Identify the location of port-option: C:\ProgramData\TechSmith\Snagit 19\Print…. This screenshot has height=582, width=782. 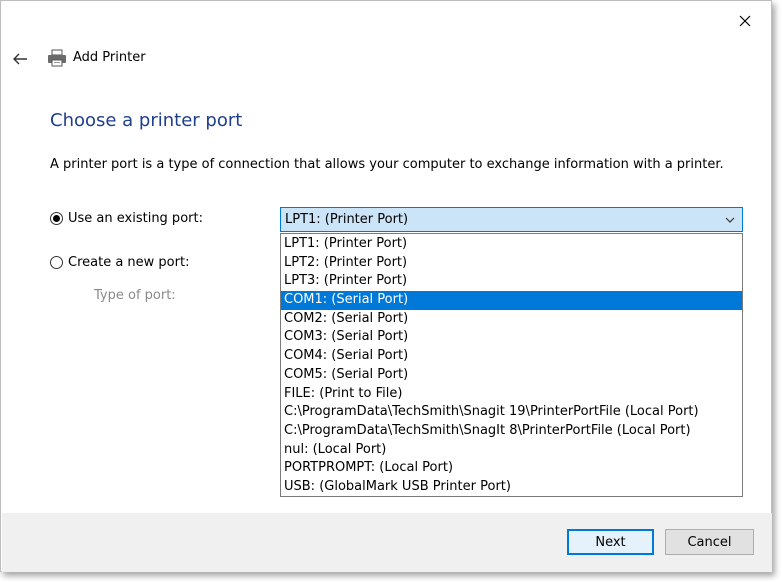
(511, 412).